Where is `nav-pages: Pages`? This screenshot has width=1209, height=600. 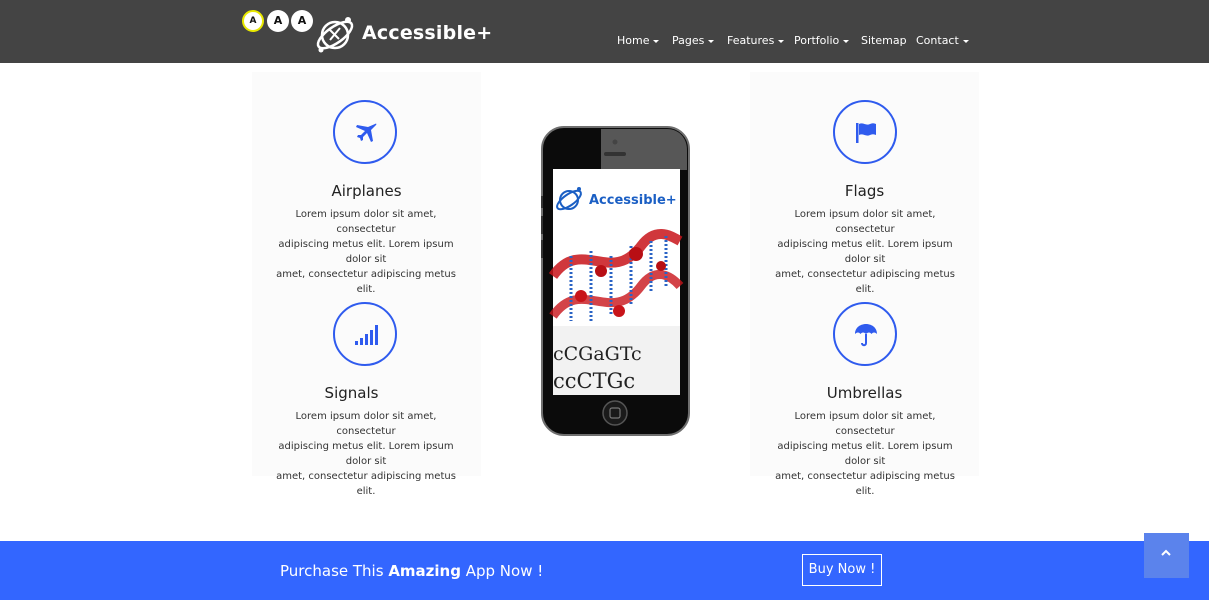 nav-pages: Pages is located at coordinates (693, 40).